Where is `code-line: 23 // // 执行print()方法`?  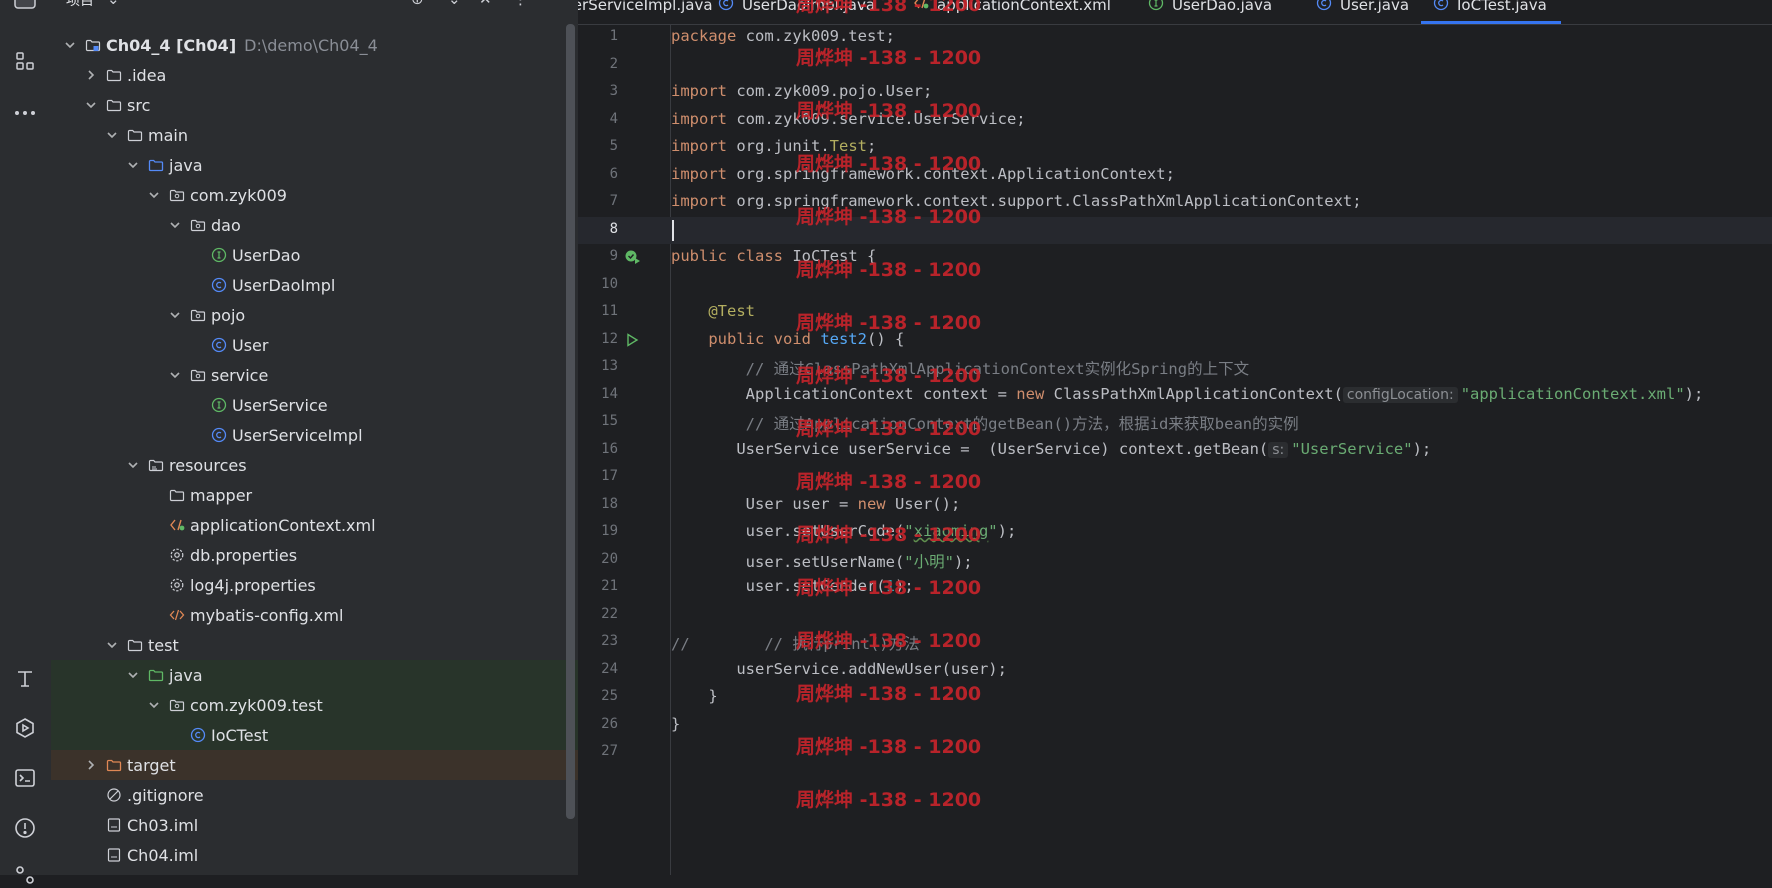
code-line: 23 // // 执行print()方法 is located at coordinates (1175, 643).